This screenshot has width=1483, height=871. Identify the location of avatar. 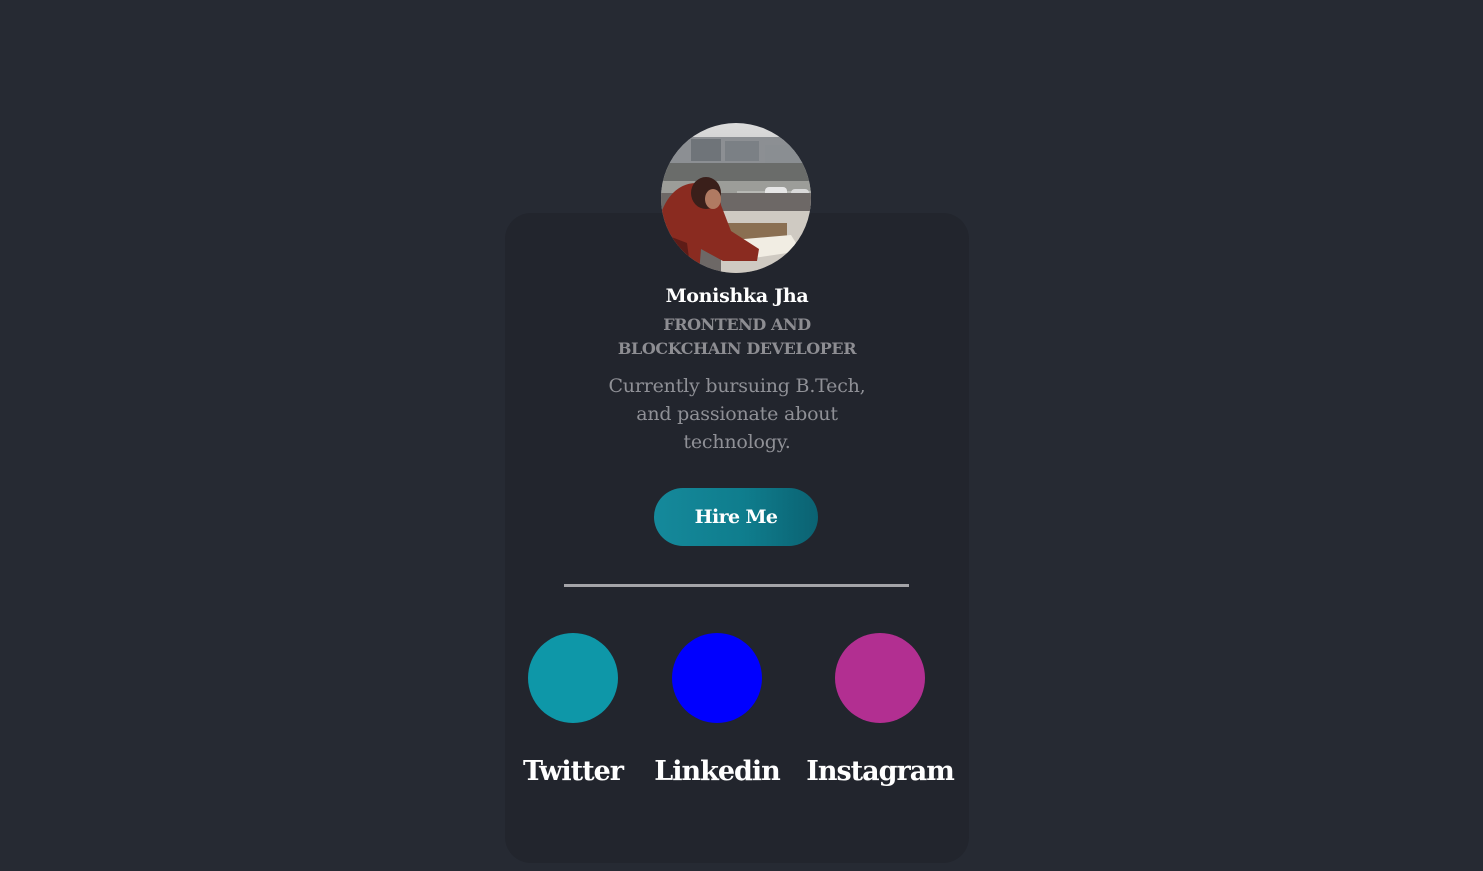
(736, 198).